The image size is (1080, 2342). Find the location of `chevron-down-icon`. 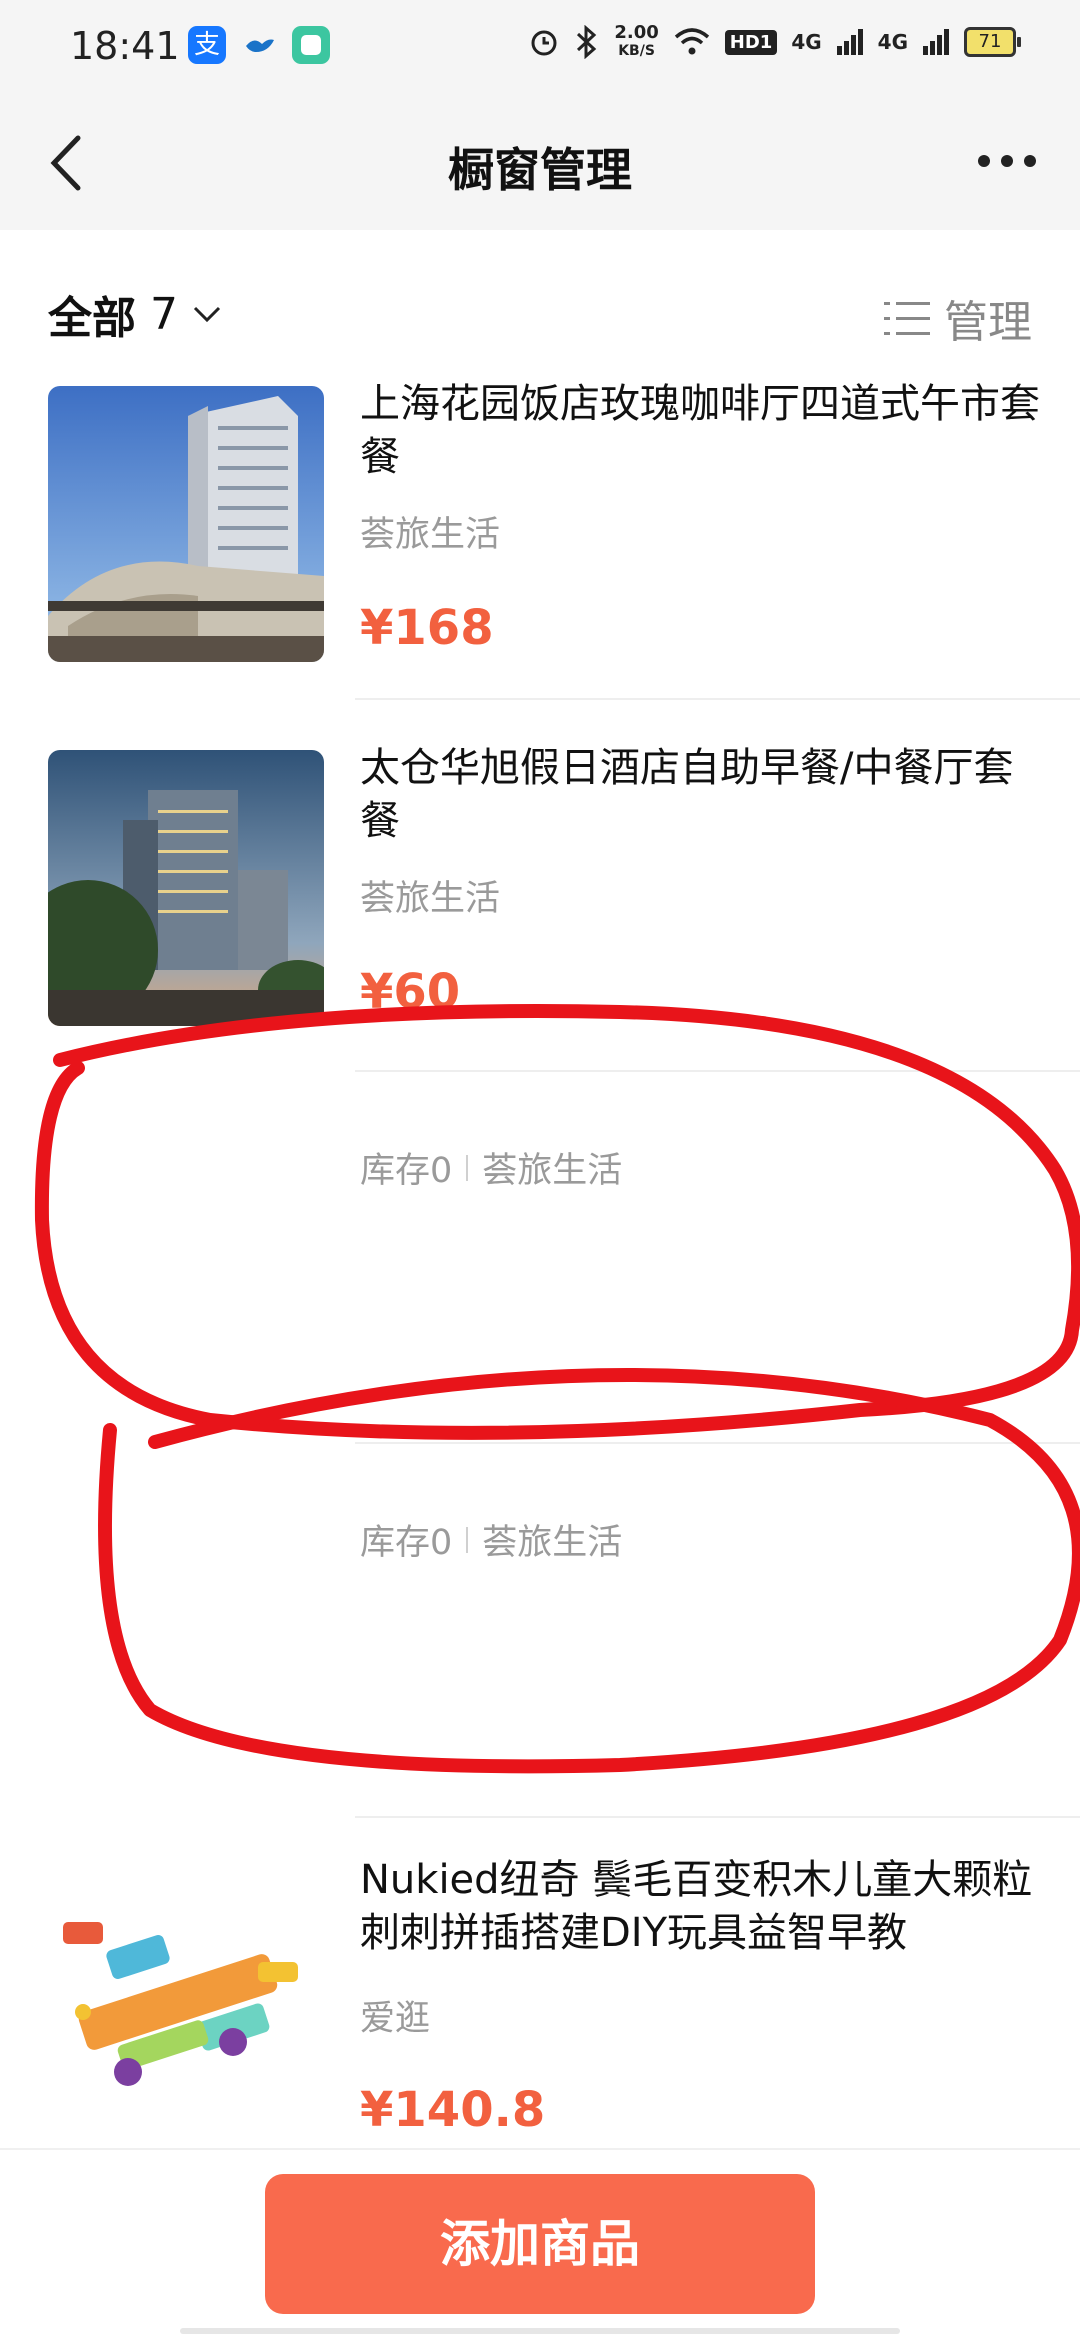

chevron-down-icon is located at coordinates (207, 314).